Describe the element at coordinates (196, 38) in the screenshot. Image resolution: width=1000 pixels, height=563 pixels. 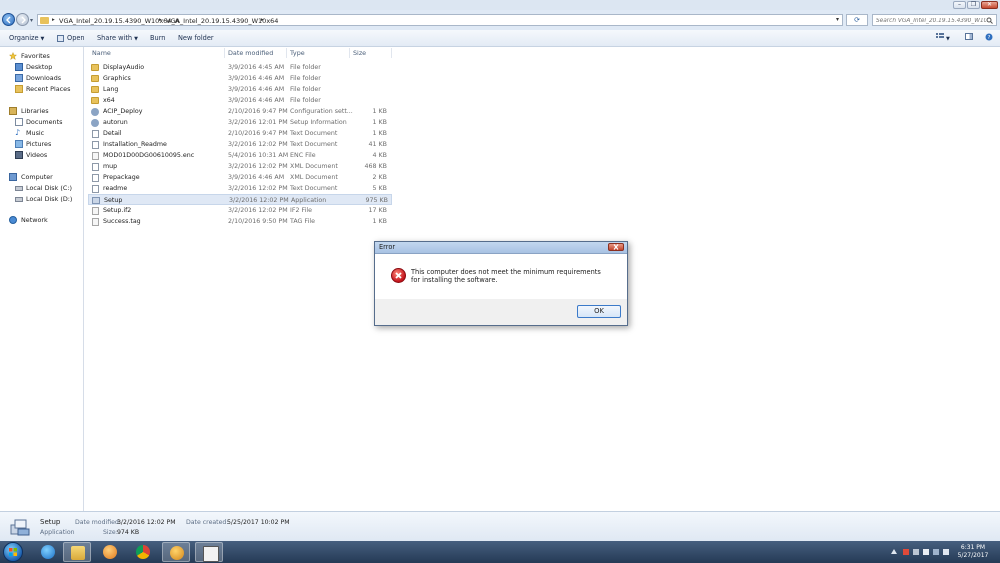
I see `new-folder-button: New folder` at that location.